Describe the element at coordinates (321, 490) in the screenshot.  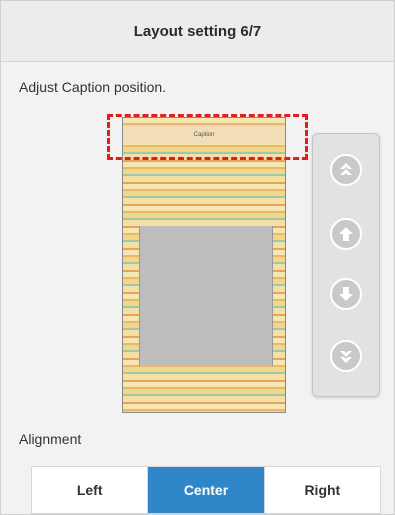
I see `align-right-button: Right` at that location.